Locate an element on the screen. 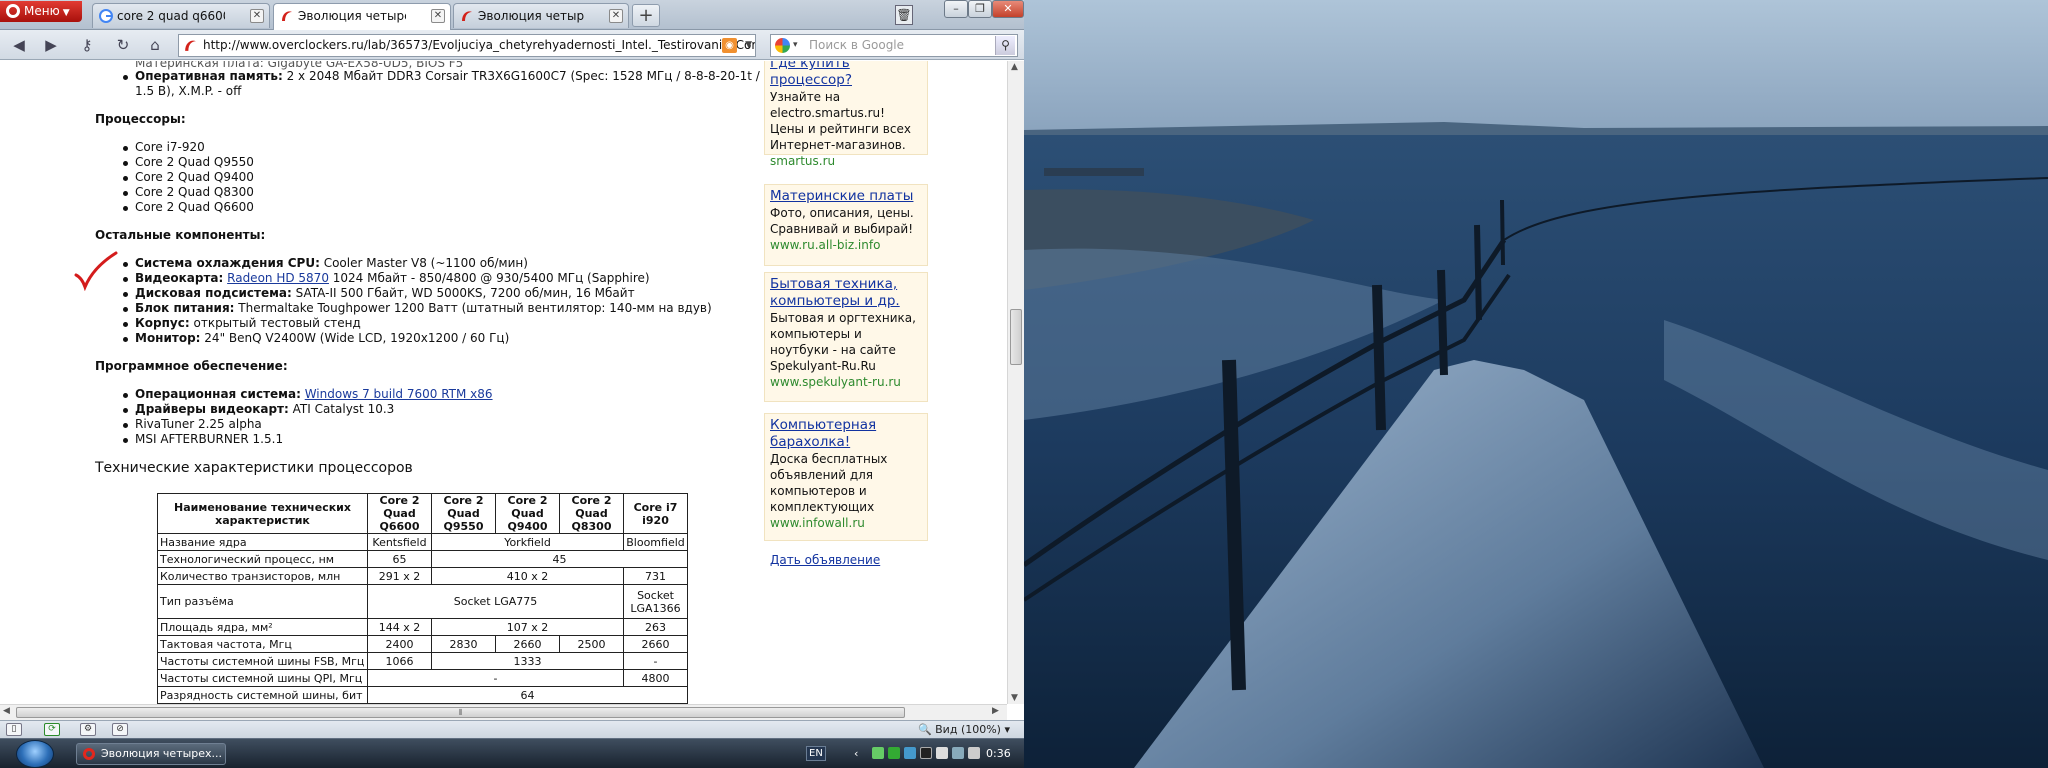 The image size is (2048, 768). windows-7-link: Windows 7 build 7600 RTM x86 is located at coordinates (399, 394).